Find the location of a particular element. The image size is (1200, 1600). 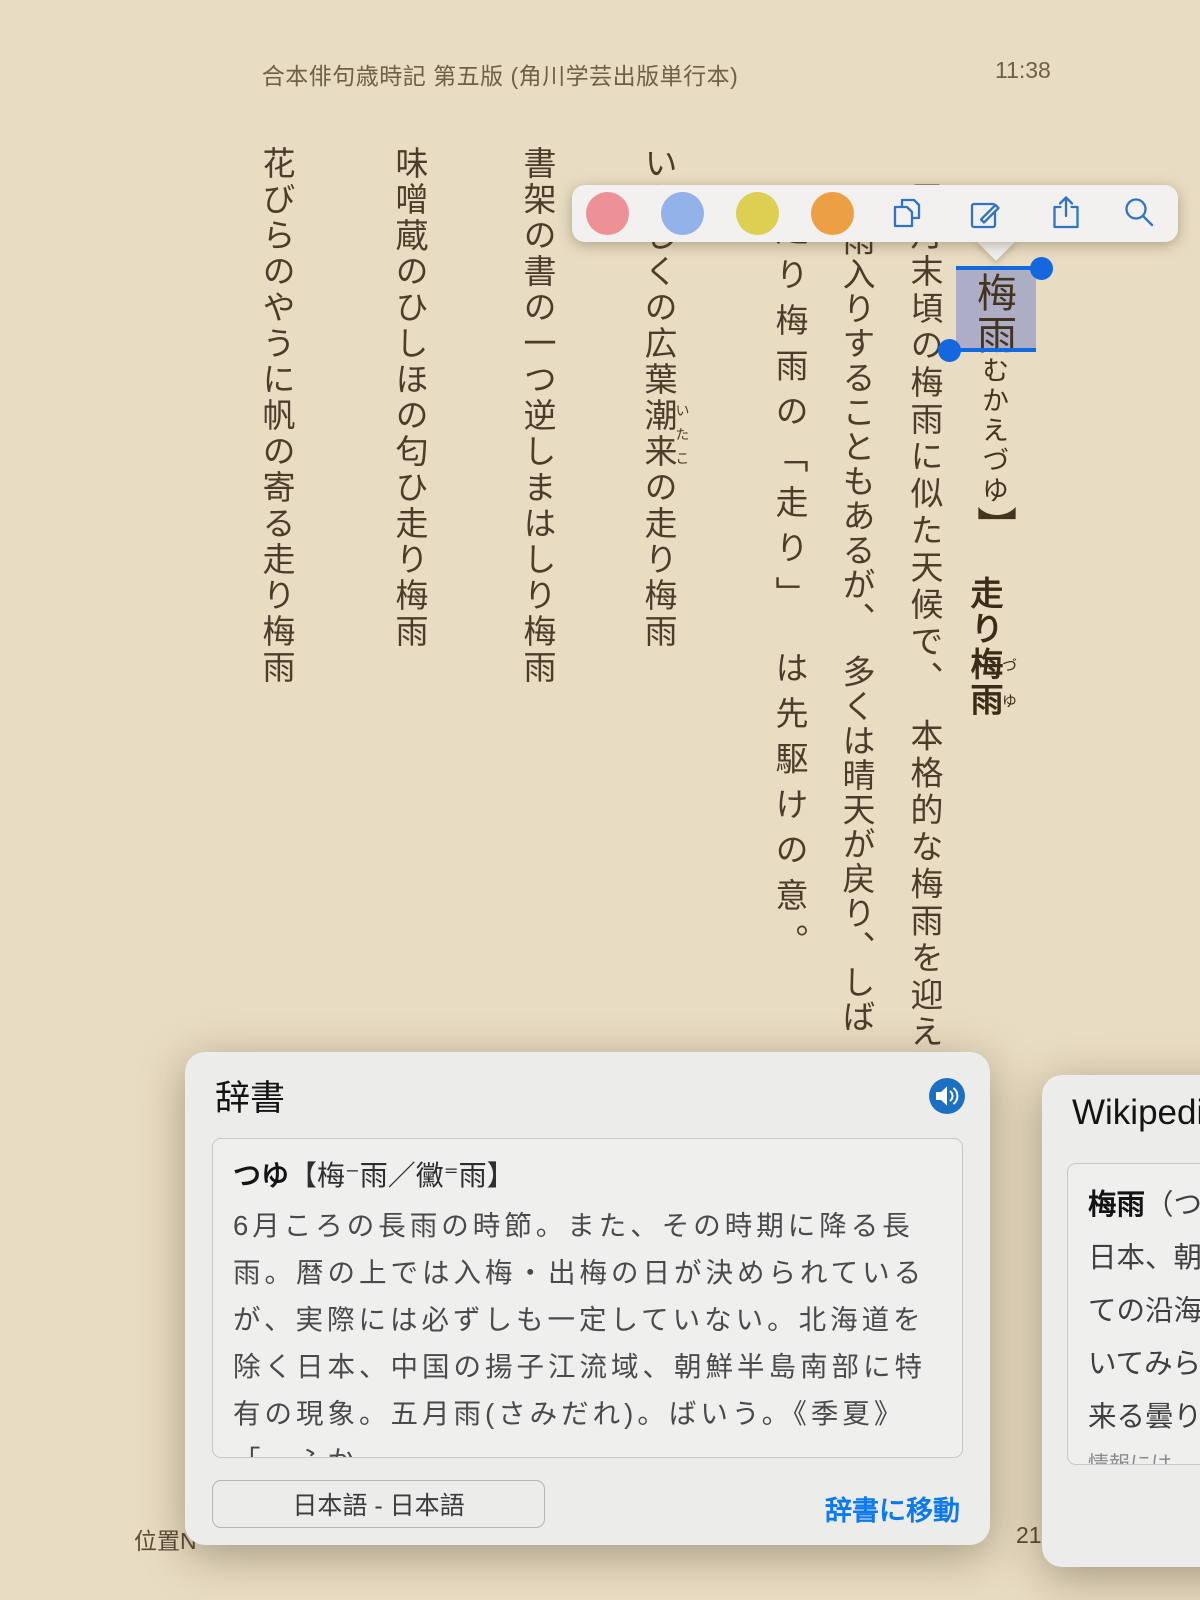

wikipedia-headword: 梅雨 is located at coordinates (1117, 1205).